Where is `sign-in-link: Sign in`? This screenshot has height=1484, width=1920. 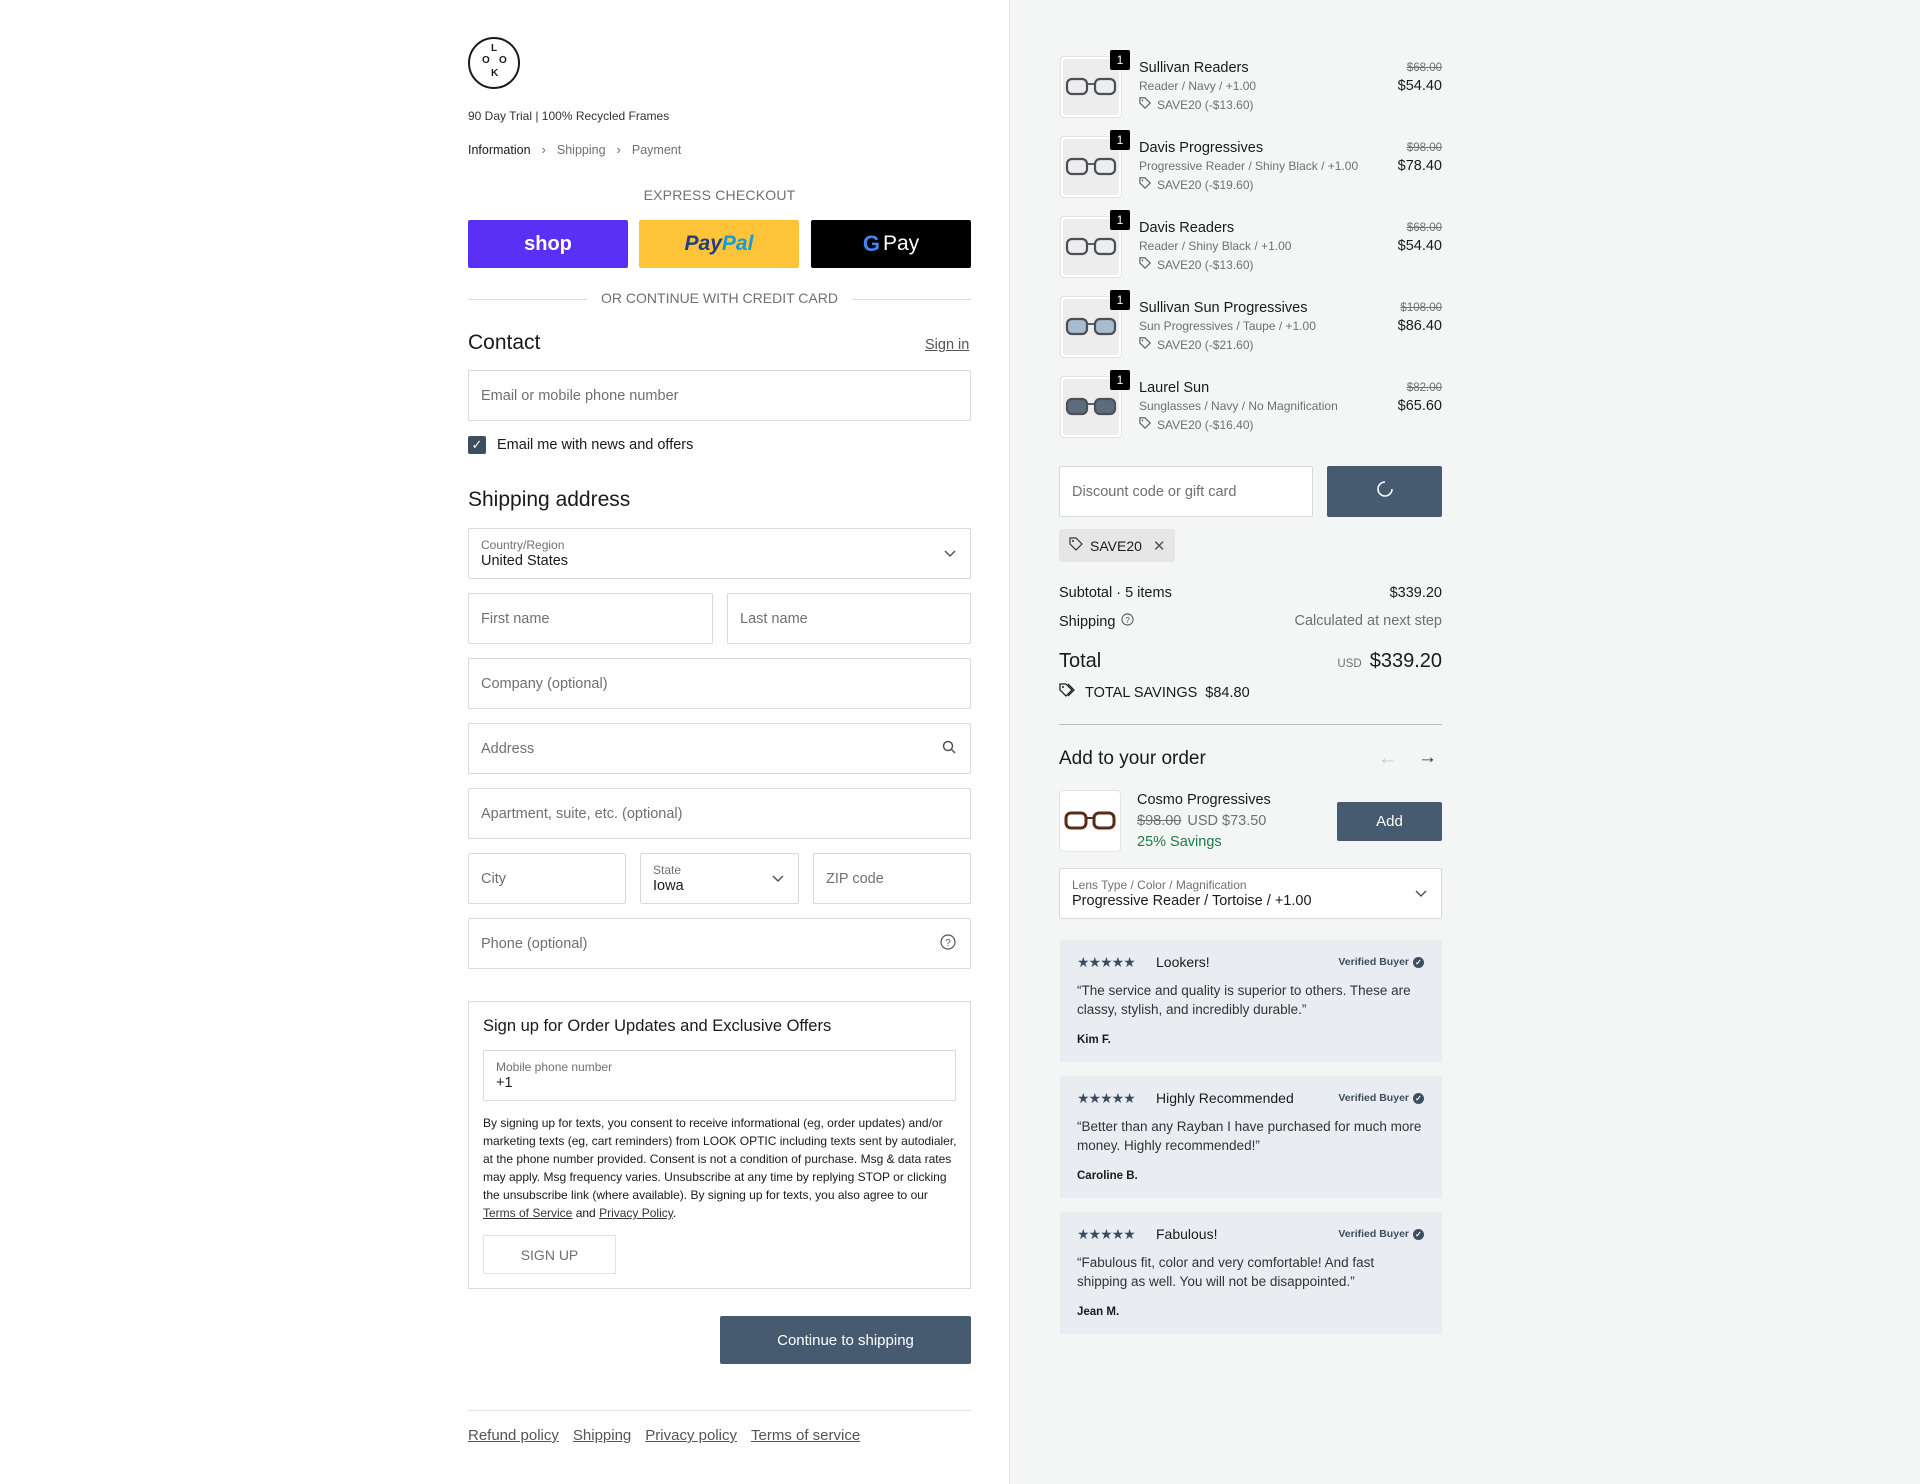 sign-in-link: Sign in is located at coordinates (948, 345).